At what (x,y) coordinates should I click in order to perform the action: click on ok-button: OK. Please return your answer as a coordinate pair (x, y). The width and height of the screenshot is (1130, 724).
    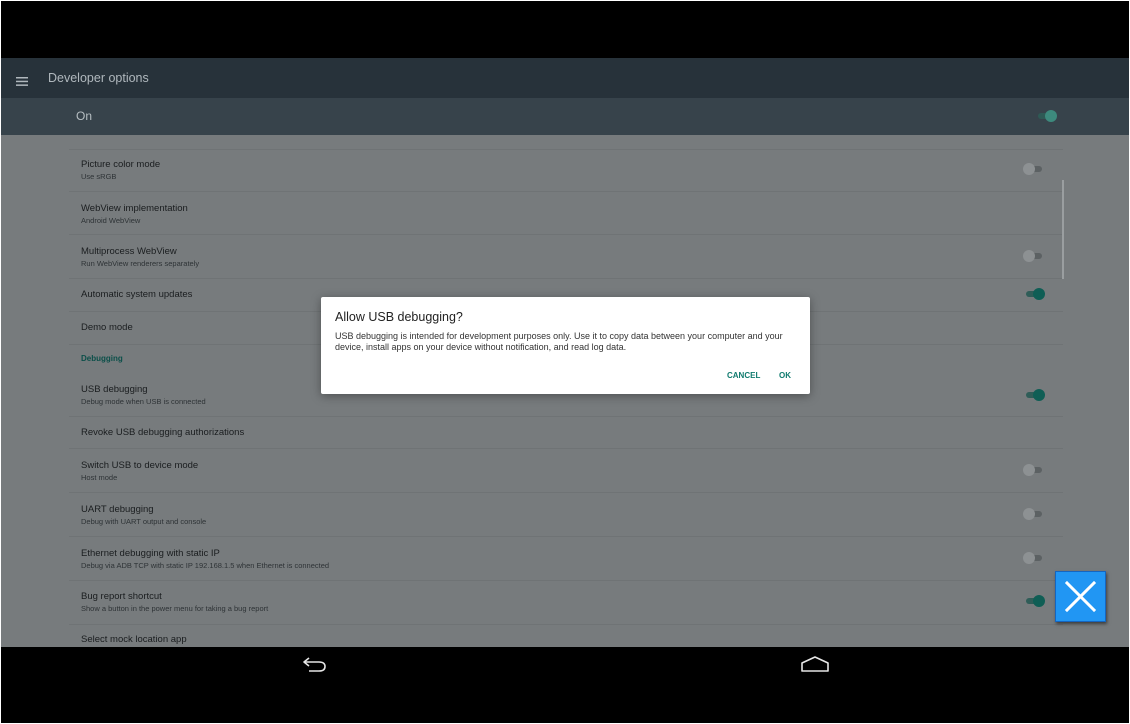
    Looking at the image, I should click on (785, 375).